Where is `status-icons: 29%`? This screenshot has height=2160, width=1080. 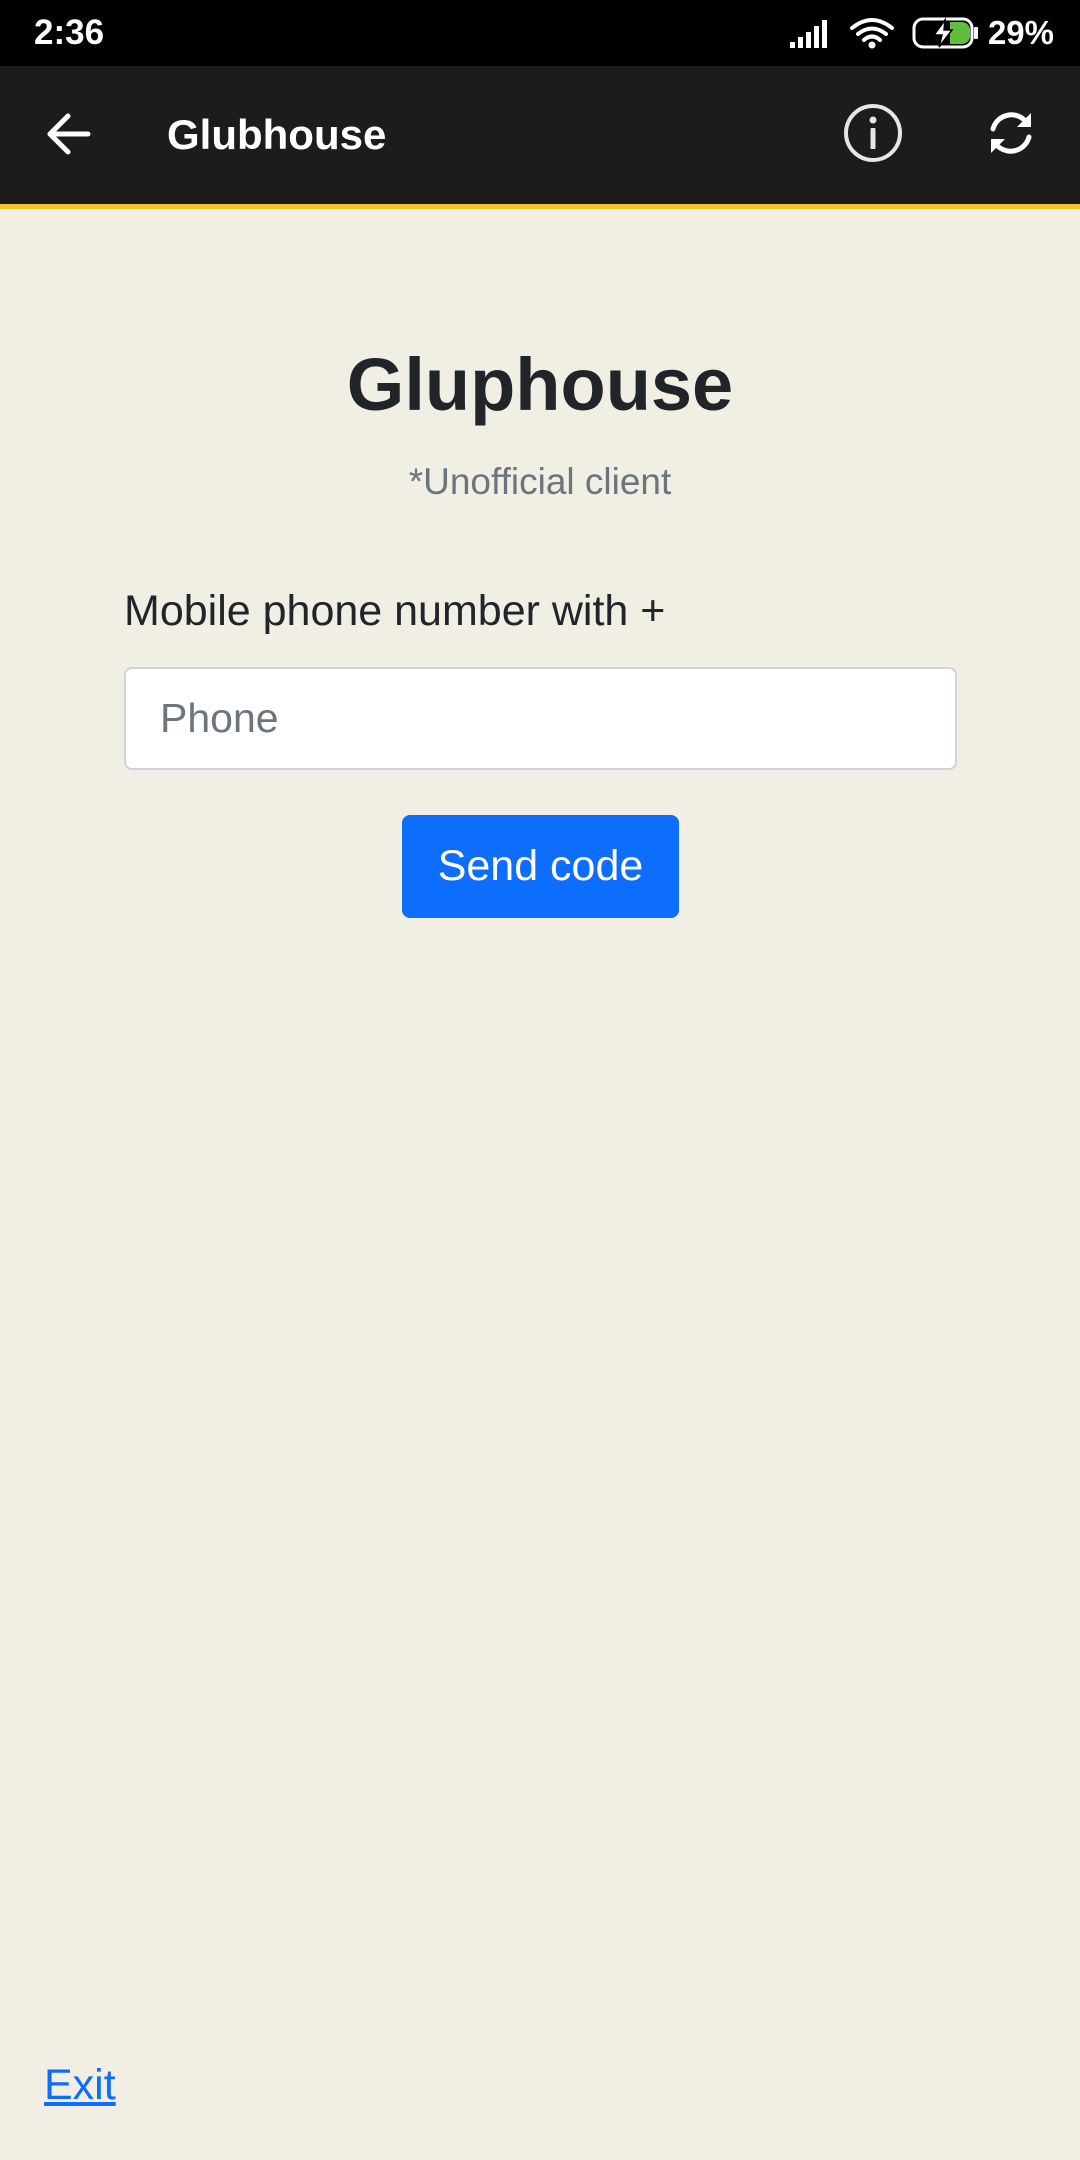 status-icons: 29% is located at coordinates (921, 33).